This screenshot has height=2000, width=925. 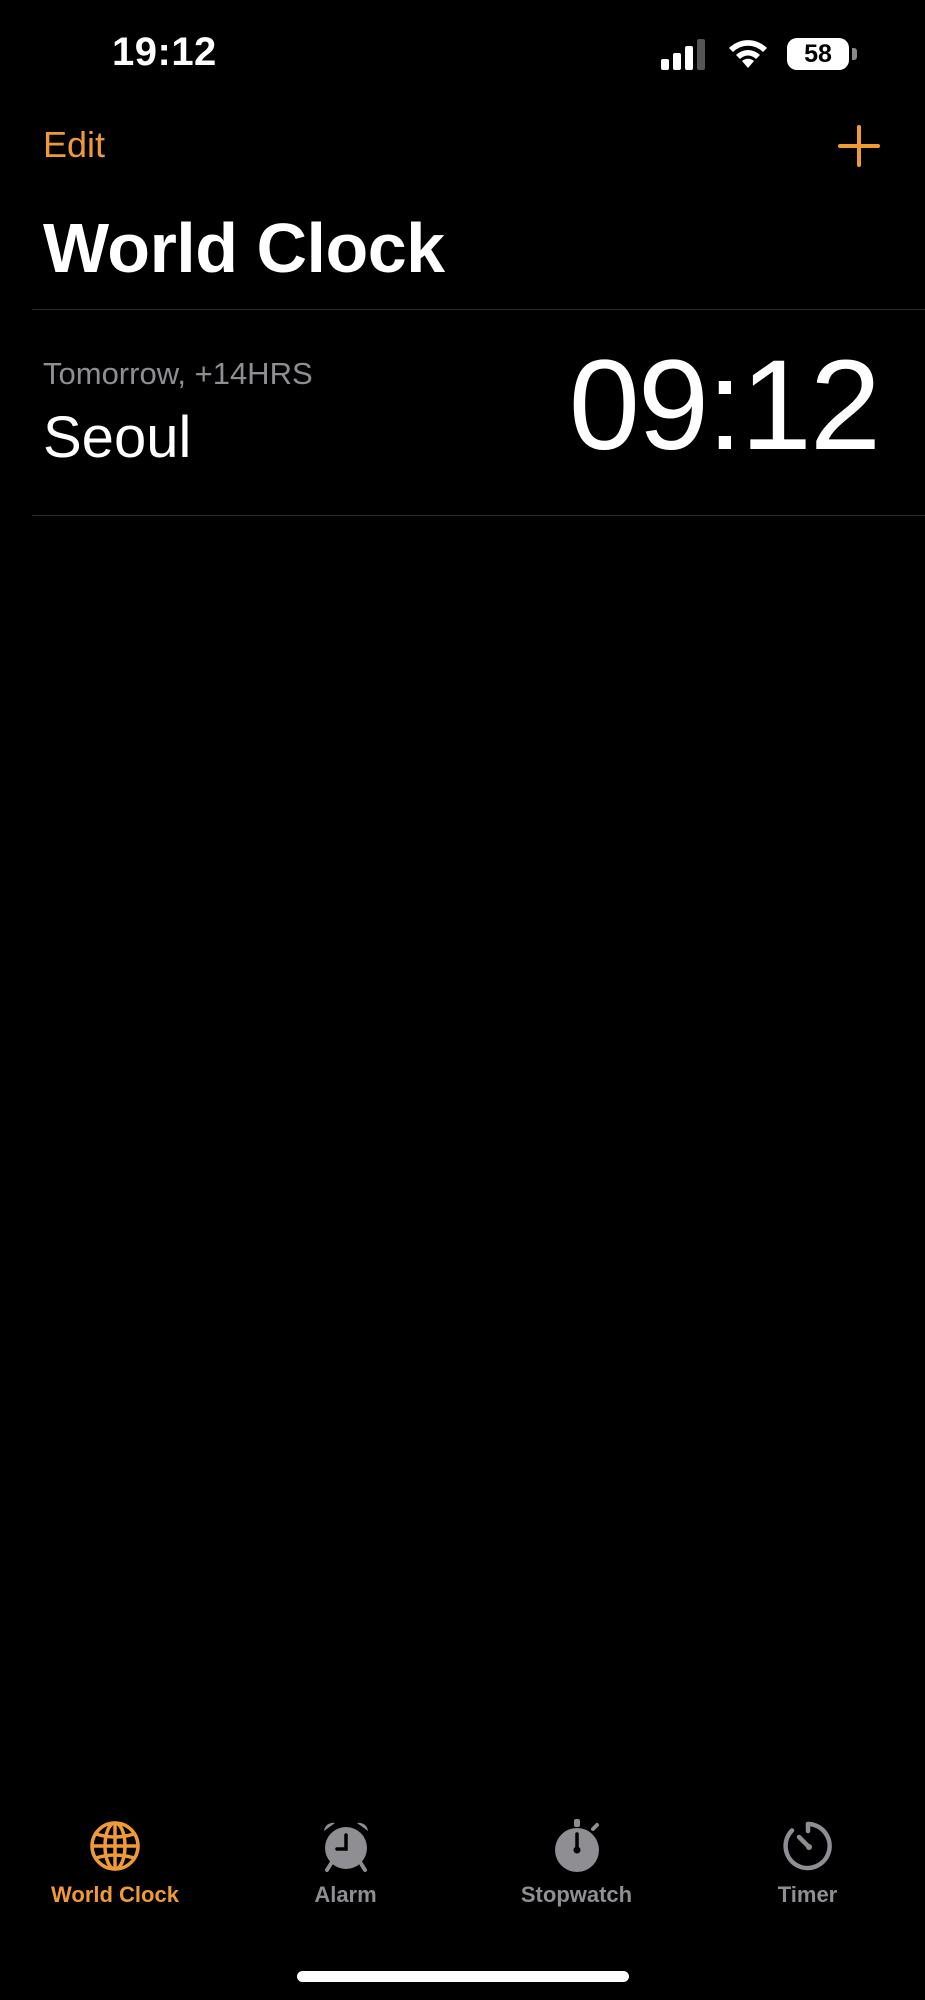 What do you see at coordinates (683, 54) in the screenshot?
I see `signal-icon` at bounding box center [683, 54].